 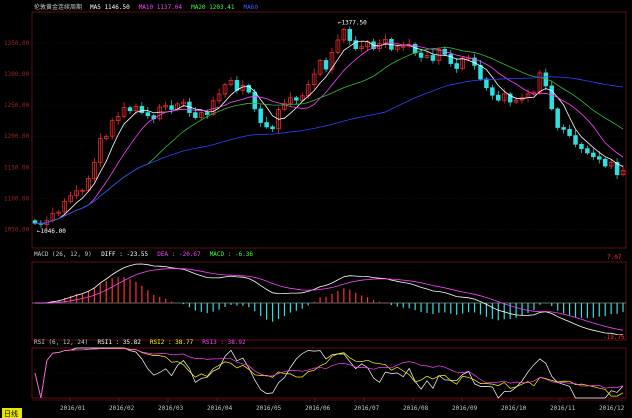 I want to click on price-legend: MA5 1146.50 MA10 1137.04 MA20 1203.41 MA60, so click(x=174, y=7).